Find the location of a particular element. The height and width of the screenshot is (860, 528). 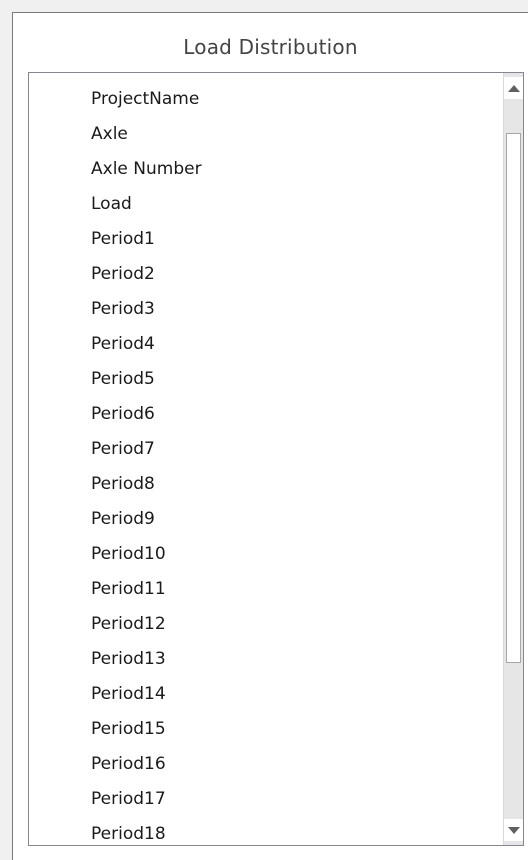

list-item-period10: Period10 is located at coordinates (262, 554).